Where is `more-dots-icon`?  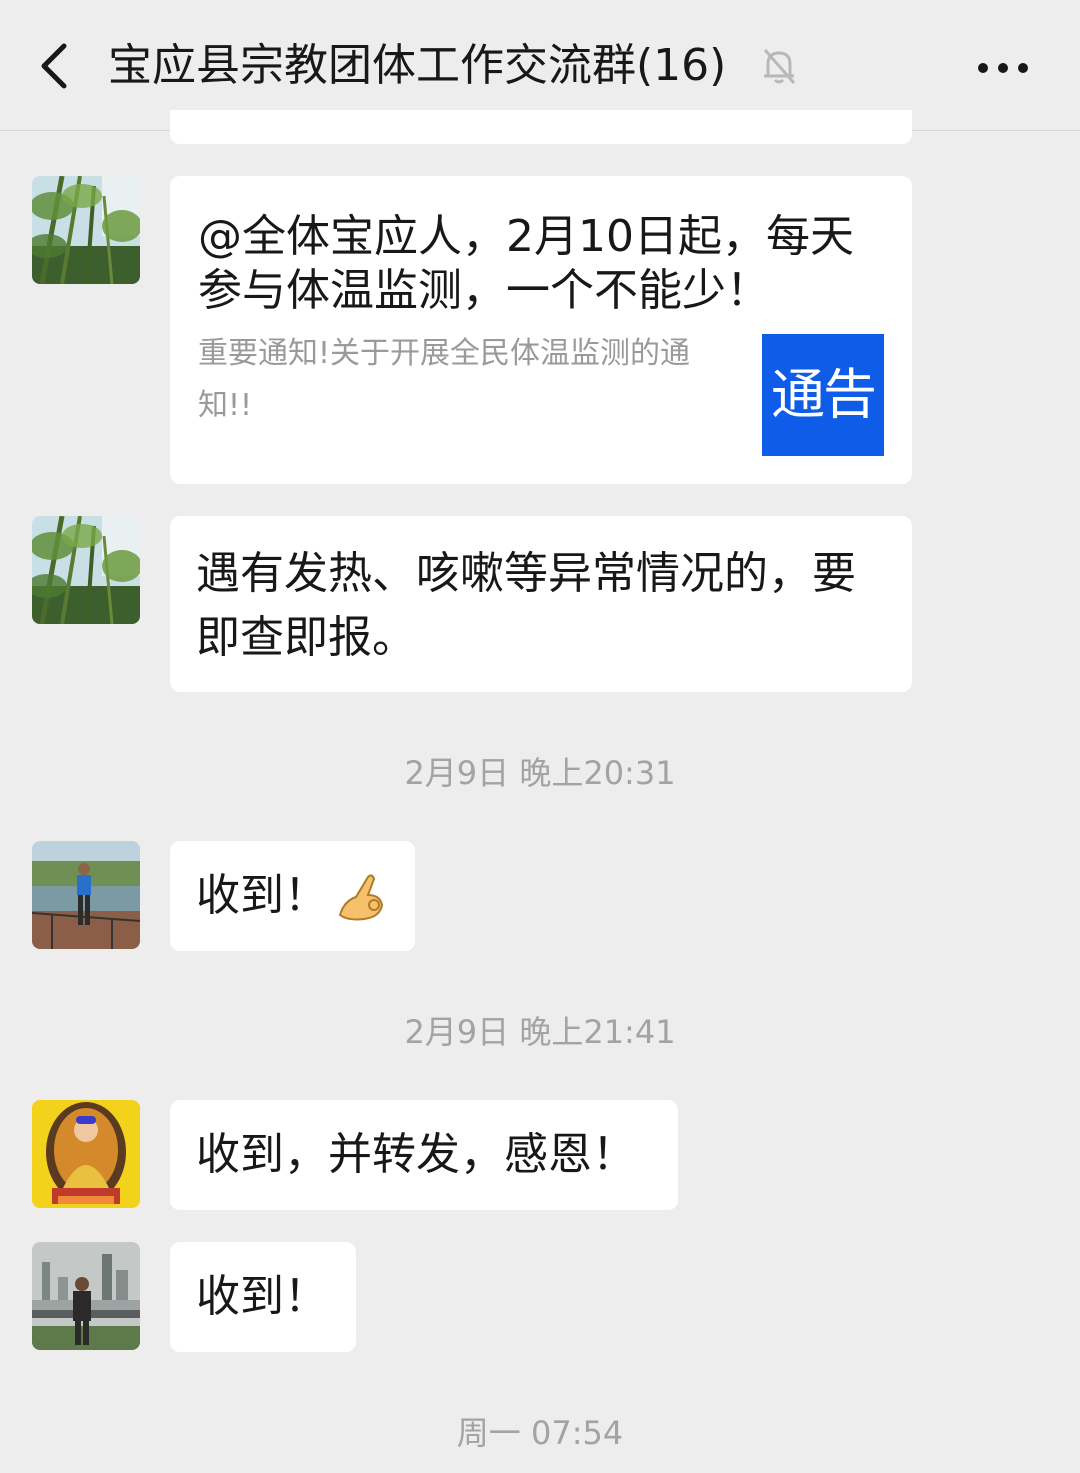 more-dots-icon is located at coordinates (1003, 68).